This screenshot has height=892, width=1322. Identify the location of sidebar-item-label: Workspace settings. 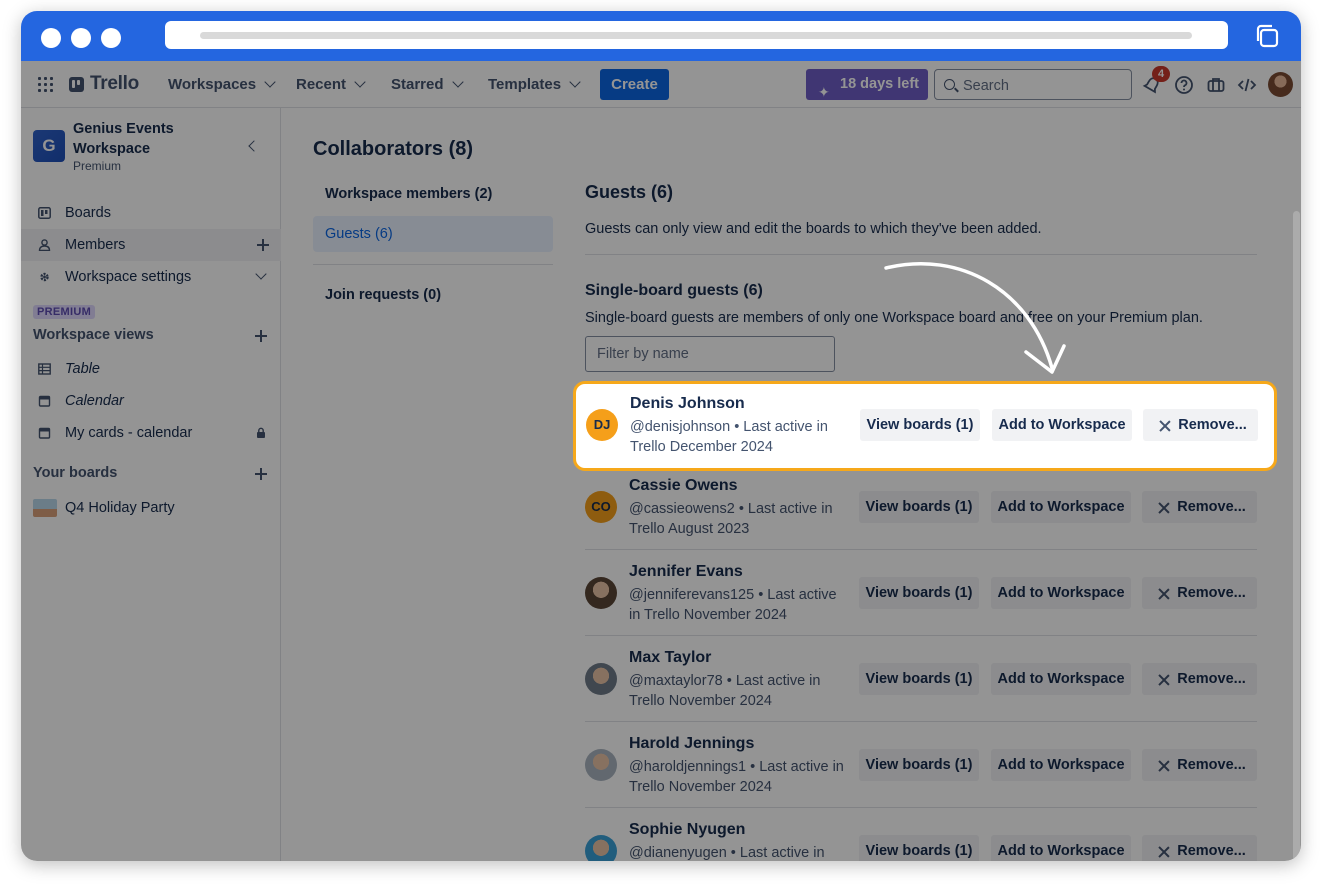
(128, 277).